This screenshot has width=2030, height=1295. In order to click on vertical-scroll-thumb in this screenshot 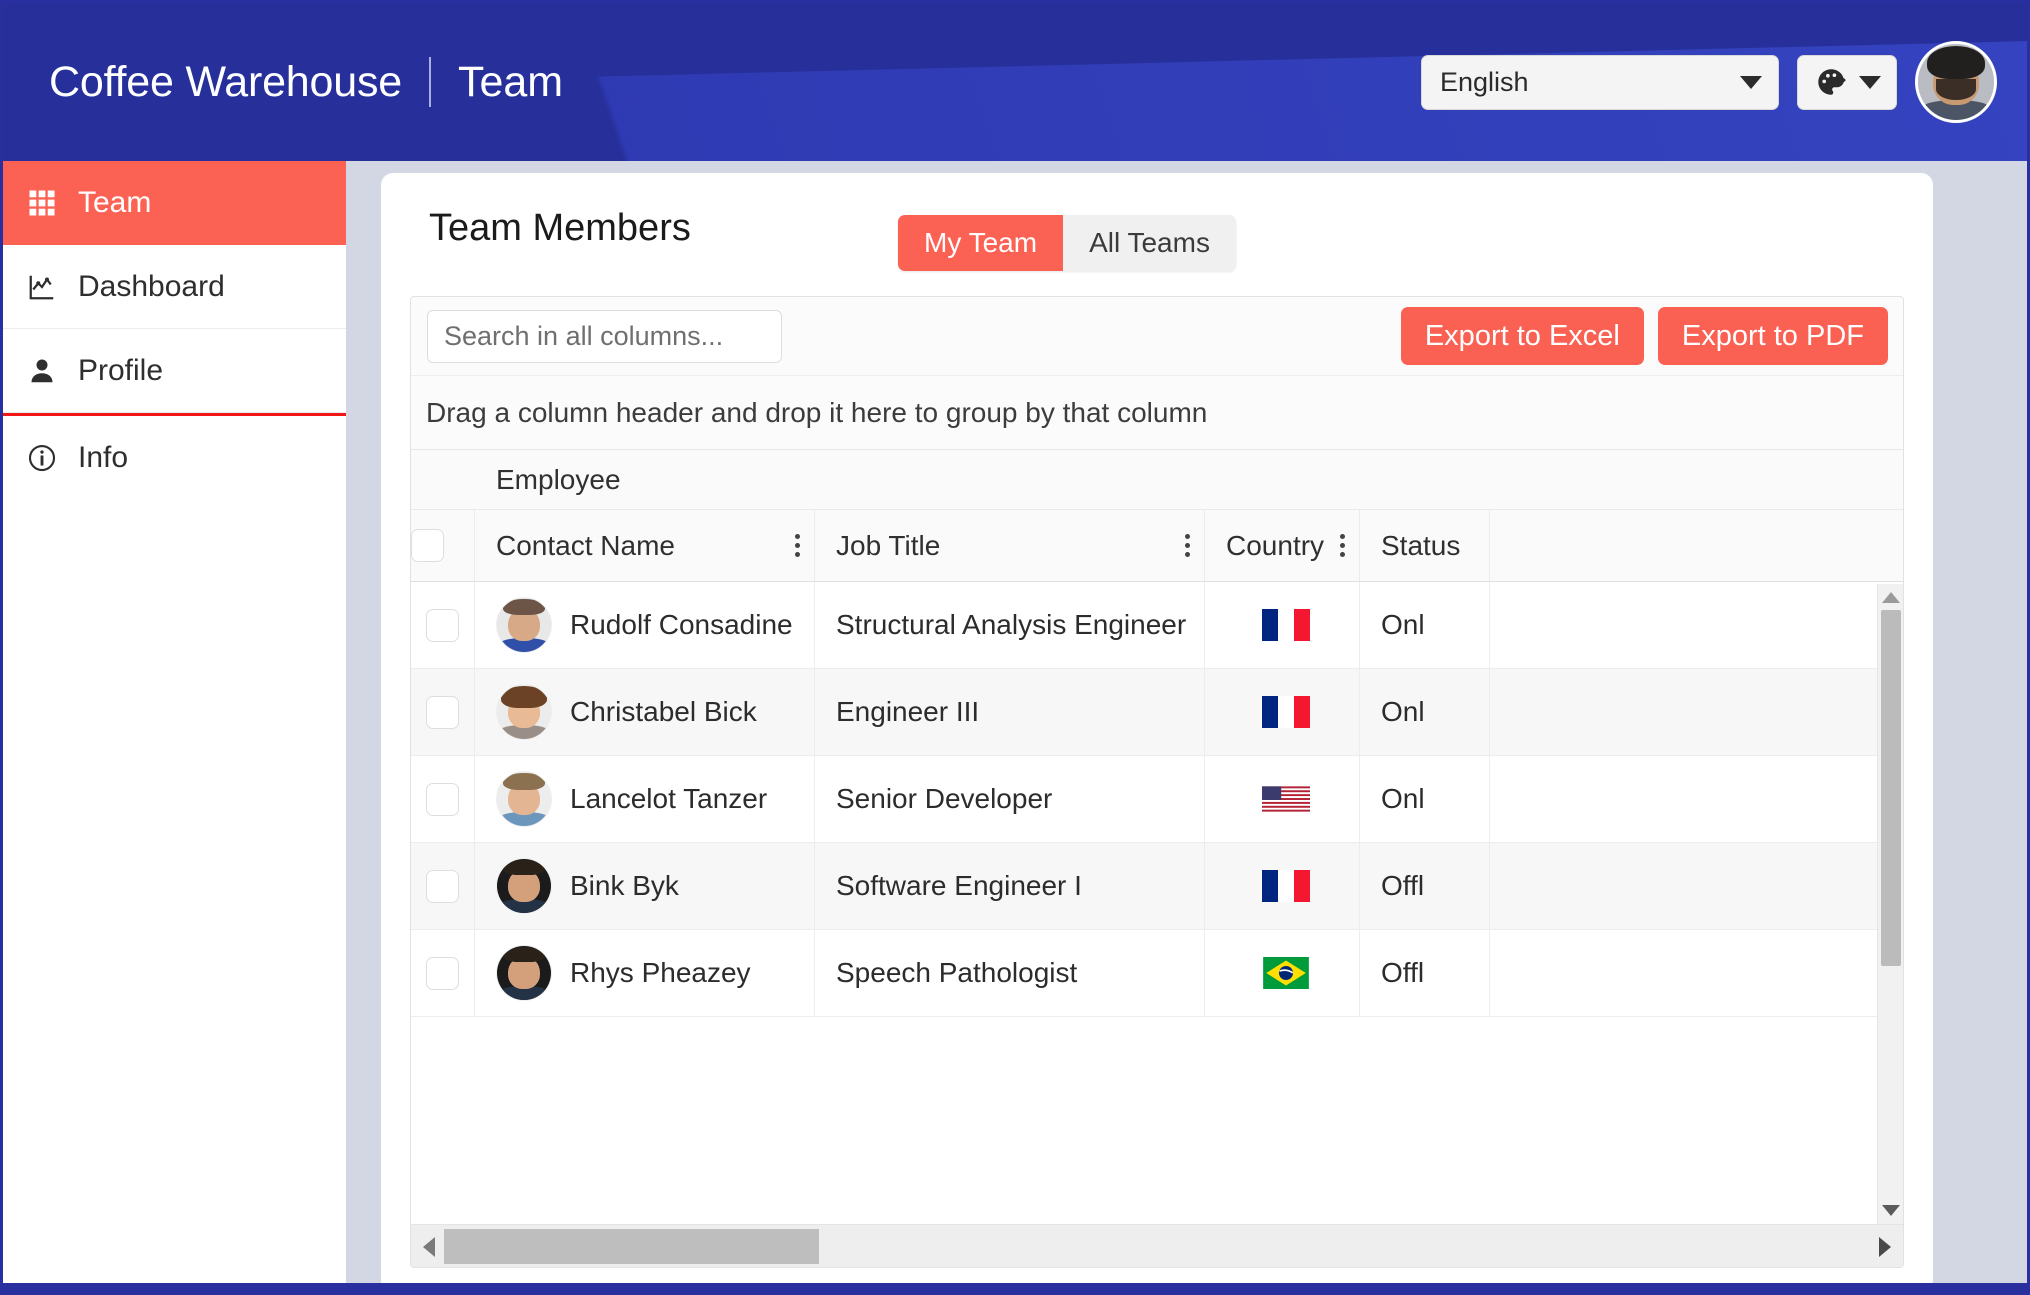, I will do `click(1891, 788)`.